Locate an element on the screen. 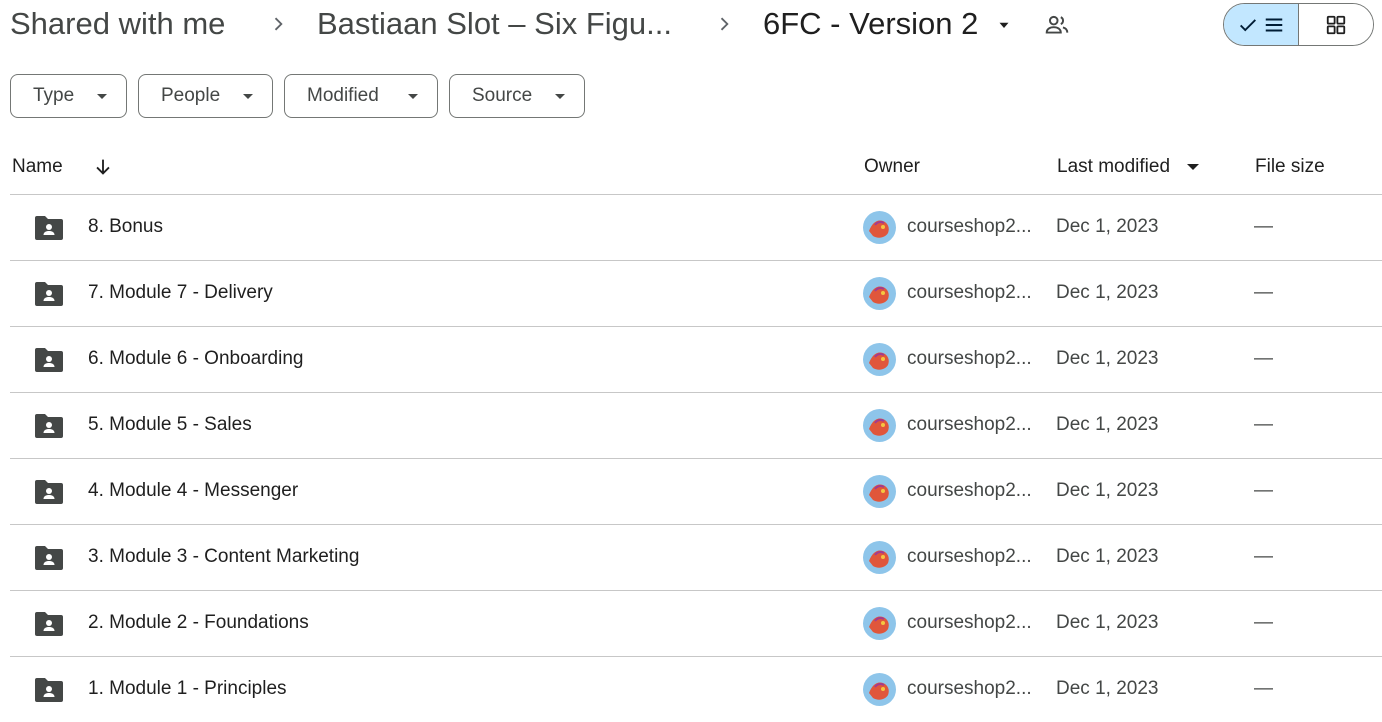 The height and width of the screenshot is (722, 1382). filter-source: Source is located at coordinates (517, 96).